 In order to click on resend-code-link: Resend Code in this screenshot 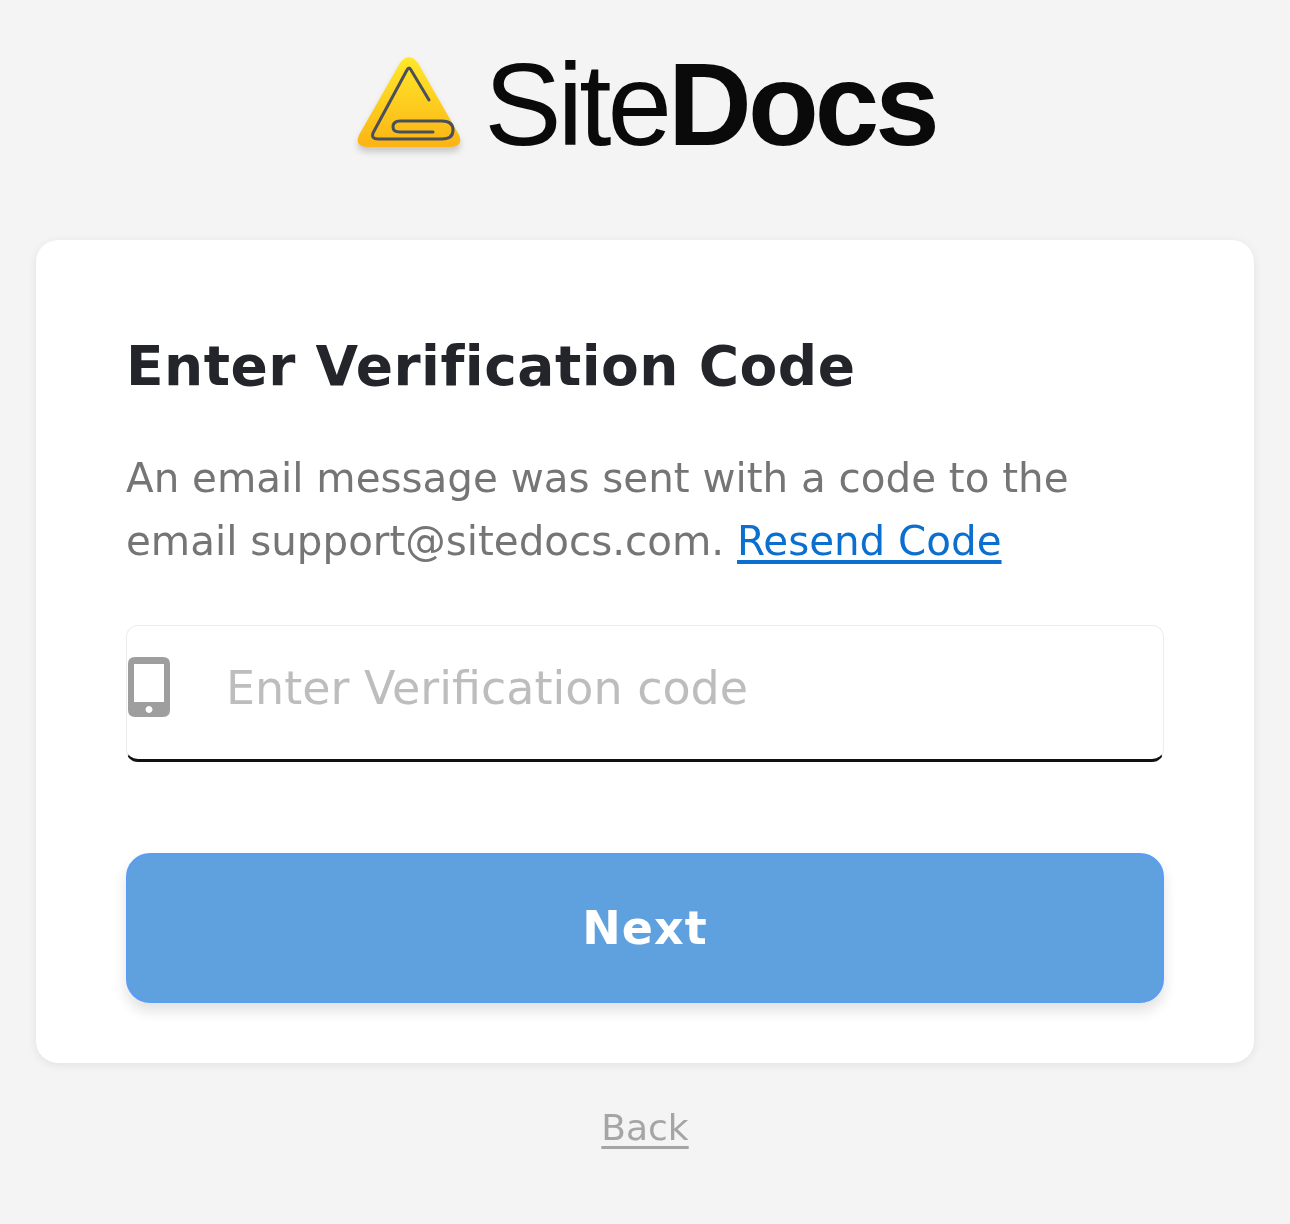, I will do `click(869, 541)`.